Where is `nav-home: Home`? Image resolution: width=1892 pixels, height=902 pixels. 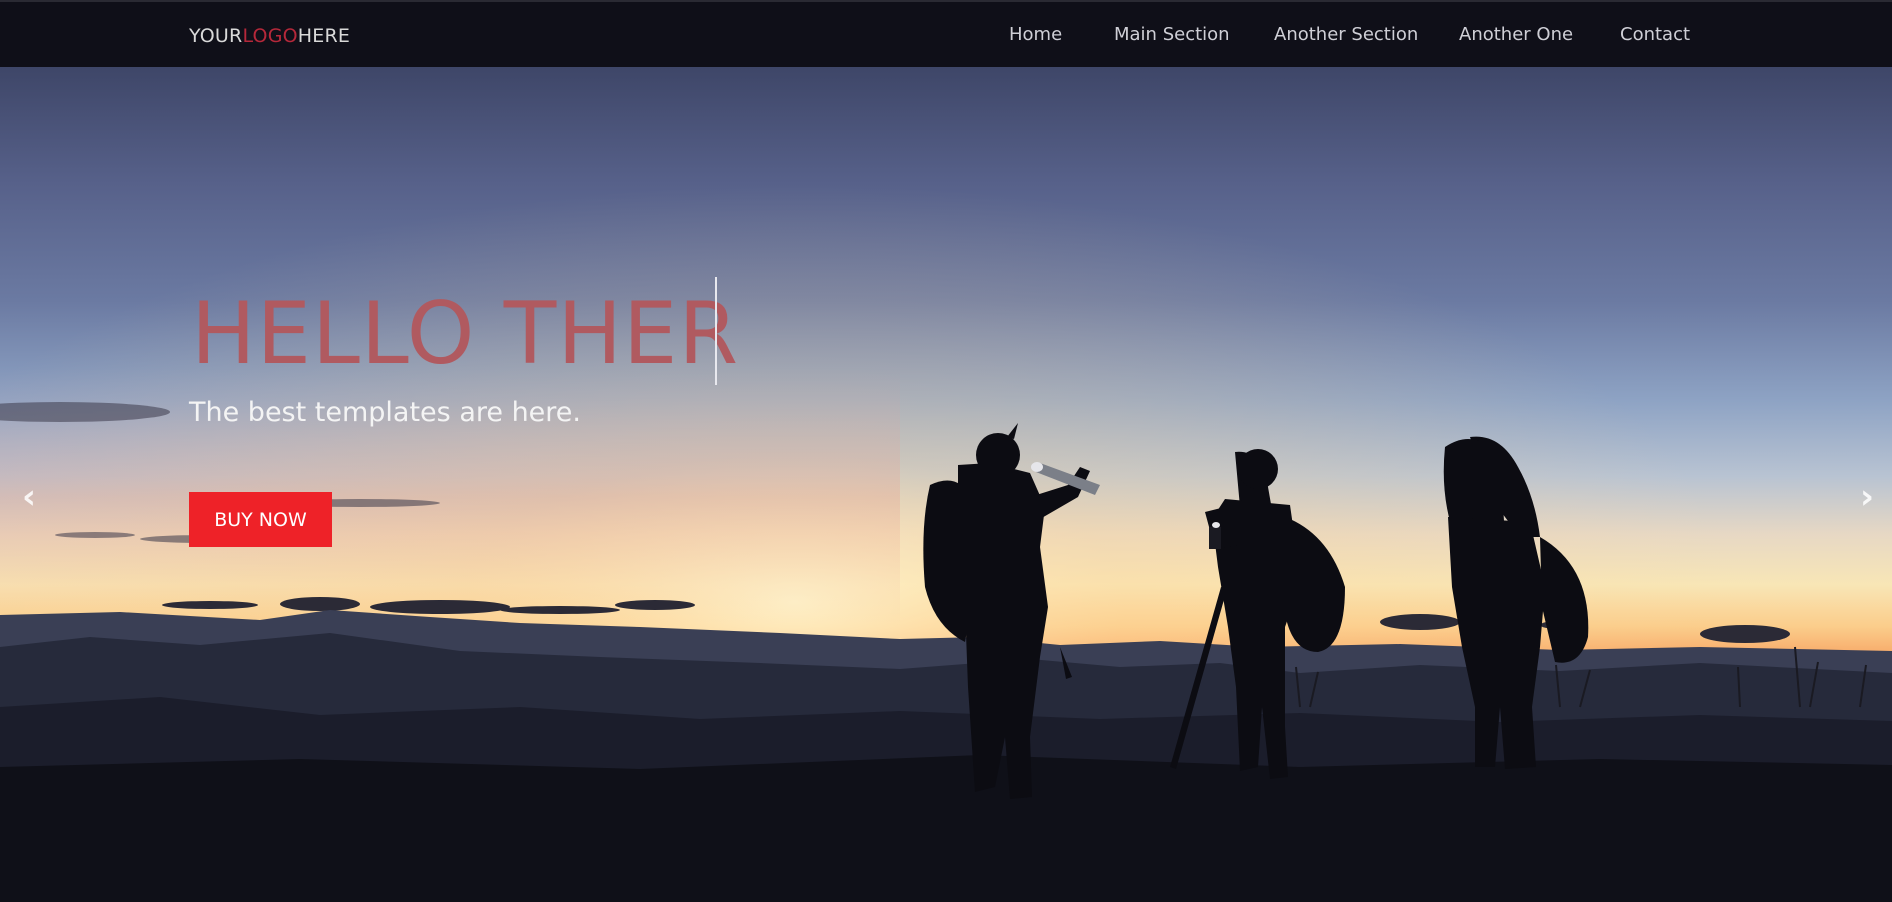 nav-home: Home is located at coordinates (1035, 34).